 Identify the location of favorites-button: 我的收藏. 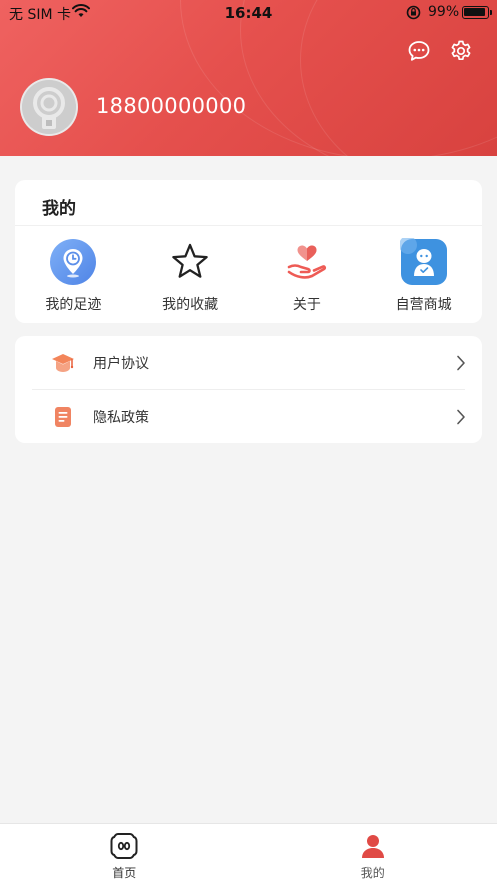
(190, 276).